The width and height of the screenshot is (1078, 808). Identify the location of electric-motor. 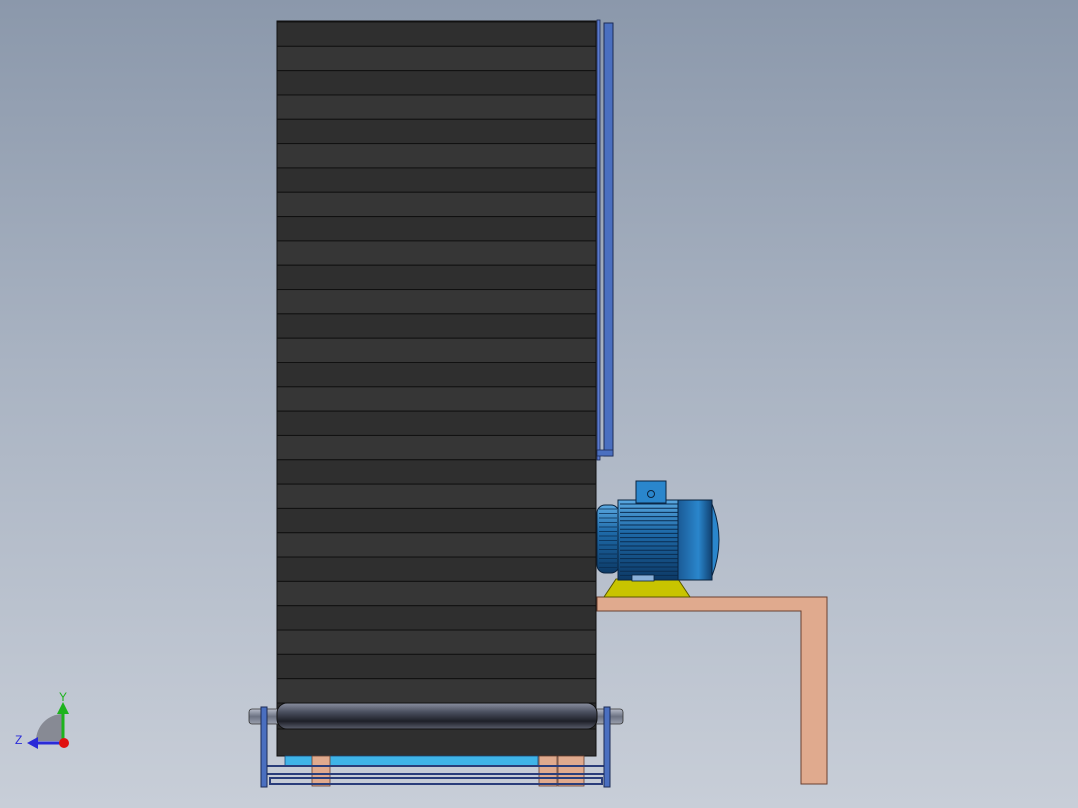
(658, 539).